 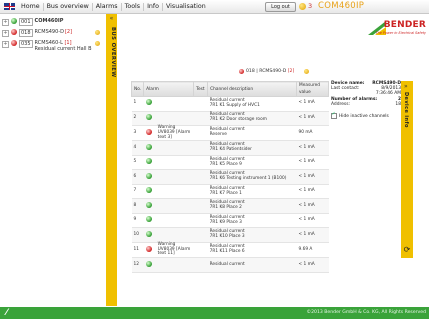 I want to click on row-number: 8, so click(x=137, y=206).